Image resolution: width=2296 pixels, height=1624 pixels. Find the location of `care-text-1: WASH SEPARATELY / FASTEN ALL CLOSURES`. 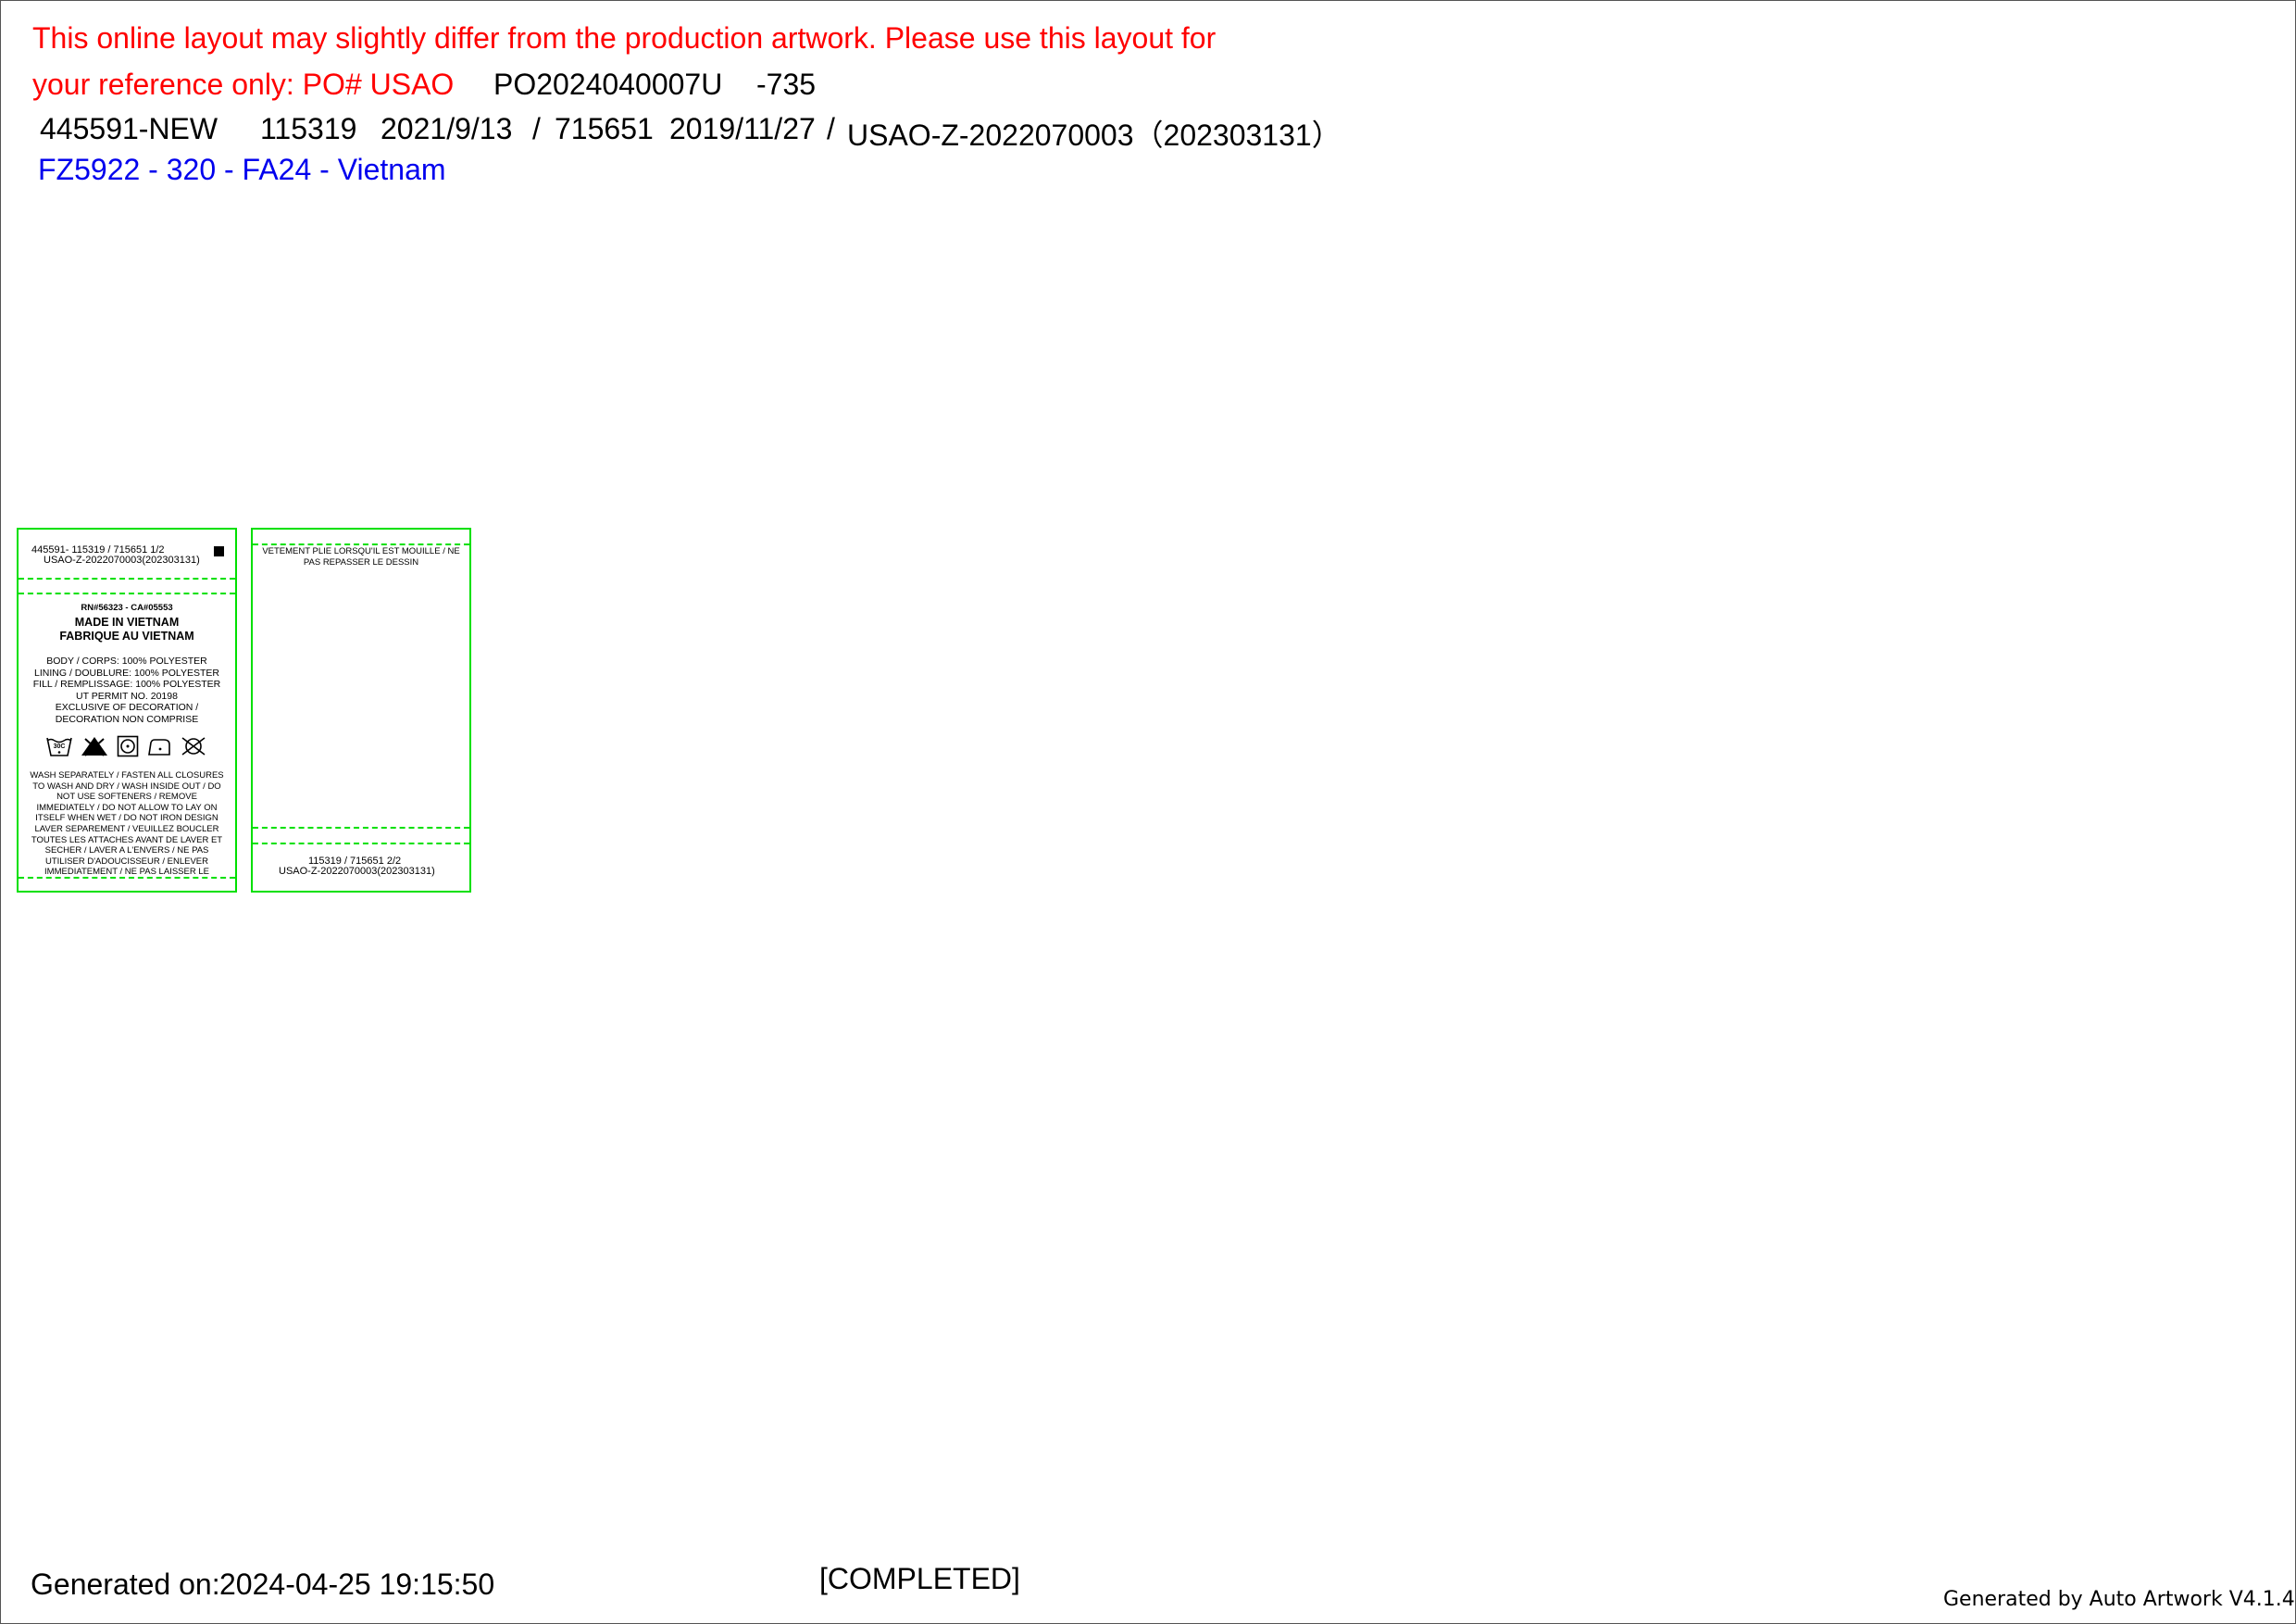

care-text-1: WASH SEPARATELY / FASTEN ALL CLOSURES is located at coordinates (127, 775).